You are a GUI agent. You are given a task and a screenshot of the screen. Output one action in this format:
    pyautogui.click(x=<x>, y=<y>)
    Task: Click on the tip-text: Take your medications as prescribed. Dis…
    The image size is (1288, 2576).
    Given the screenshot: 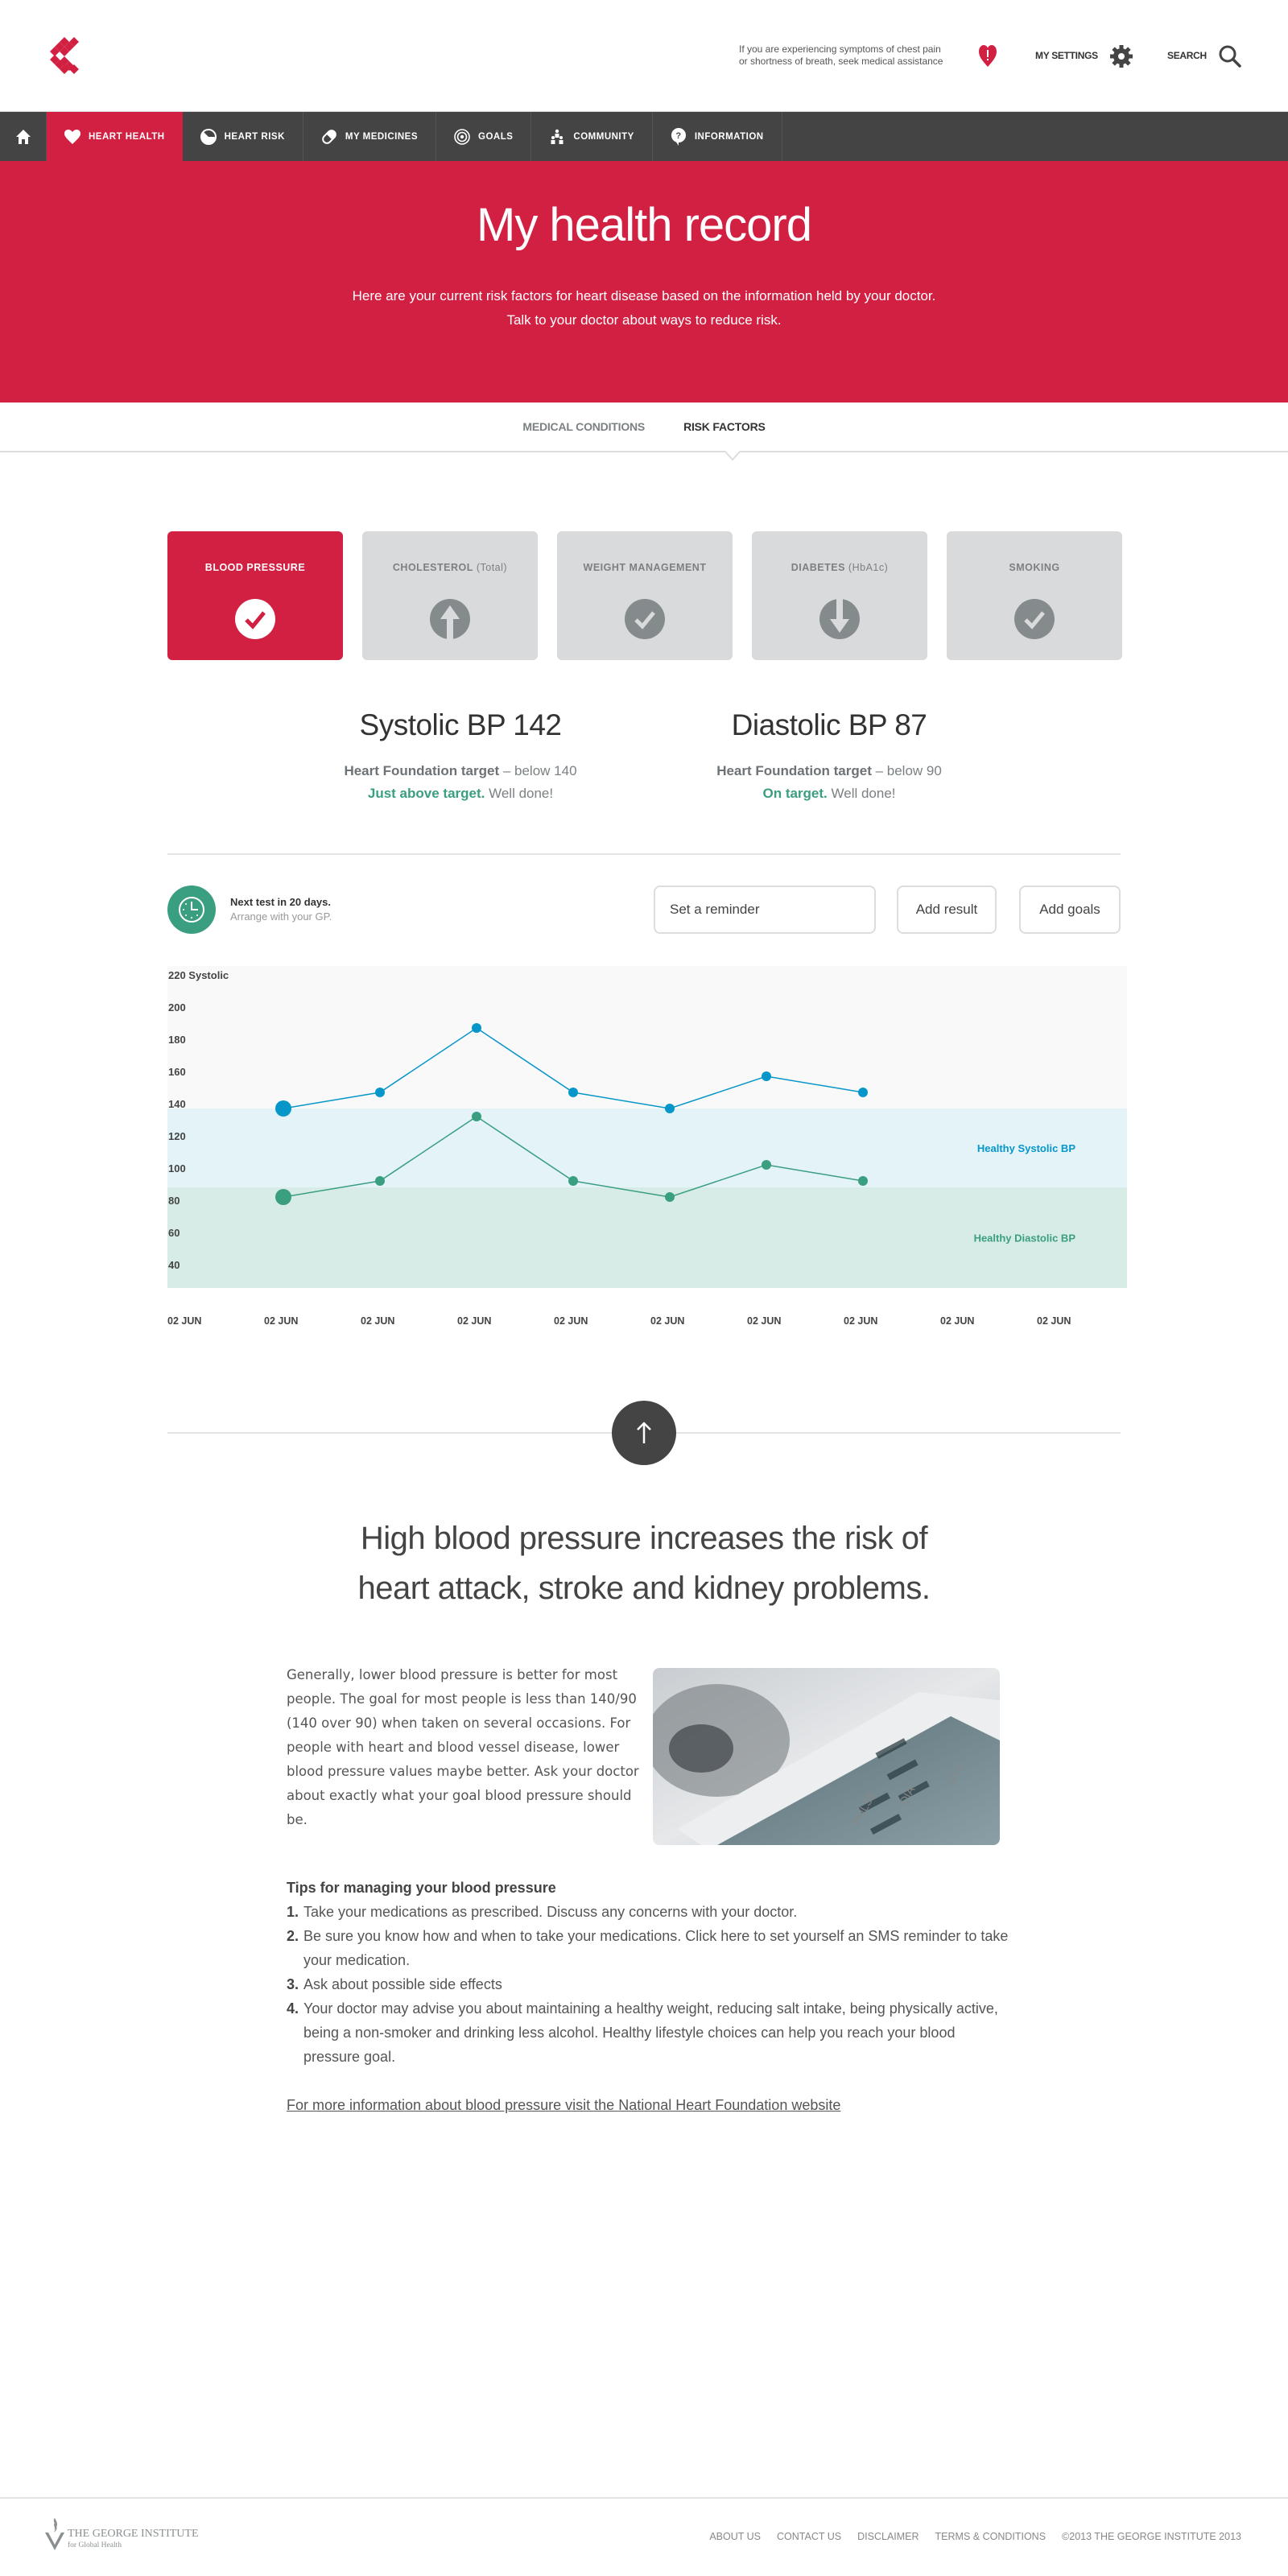 What is the action you would take?
    pyautogui.click(x=550, y=1912)
    